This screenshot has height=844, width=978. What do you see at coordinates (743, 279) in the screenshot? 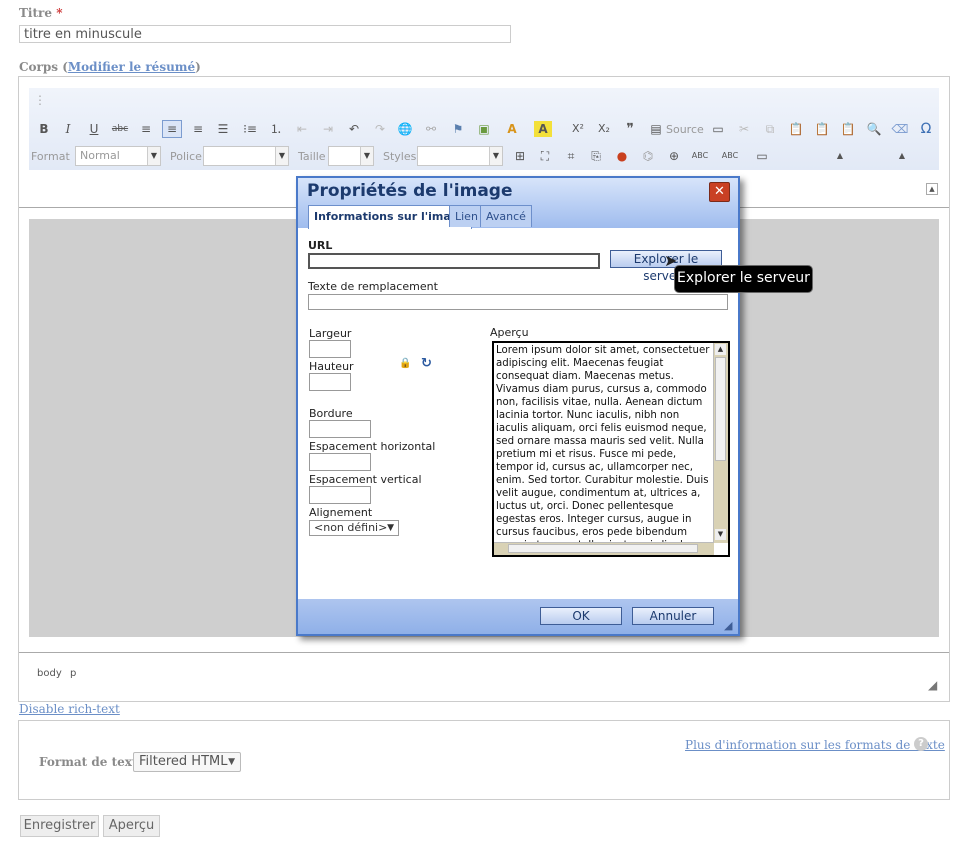
I see `tooltip: Explorer le serveur` at bounding box center [743, 279].